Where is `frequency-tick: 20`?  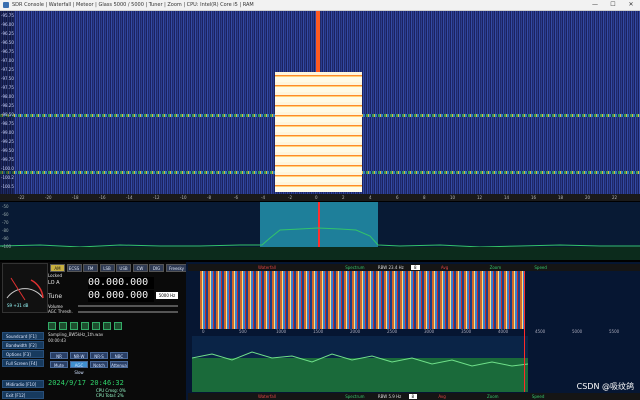
frequency-tick: 20 is located at coordinates (588, 197).